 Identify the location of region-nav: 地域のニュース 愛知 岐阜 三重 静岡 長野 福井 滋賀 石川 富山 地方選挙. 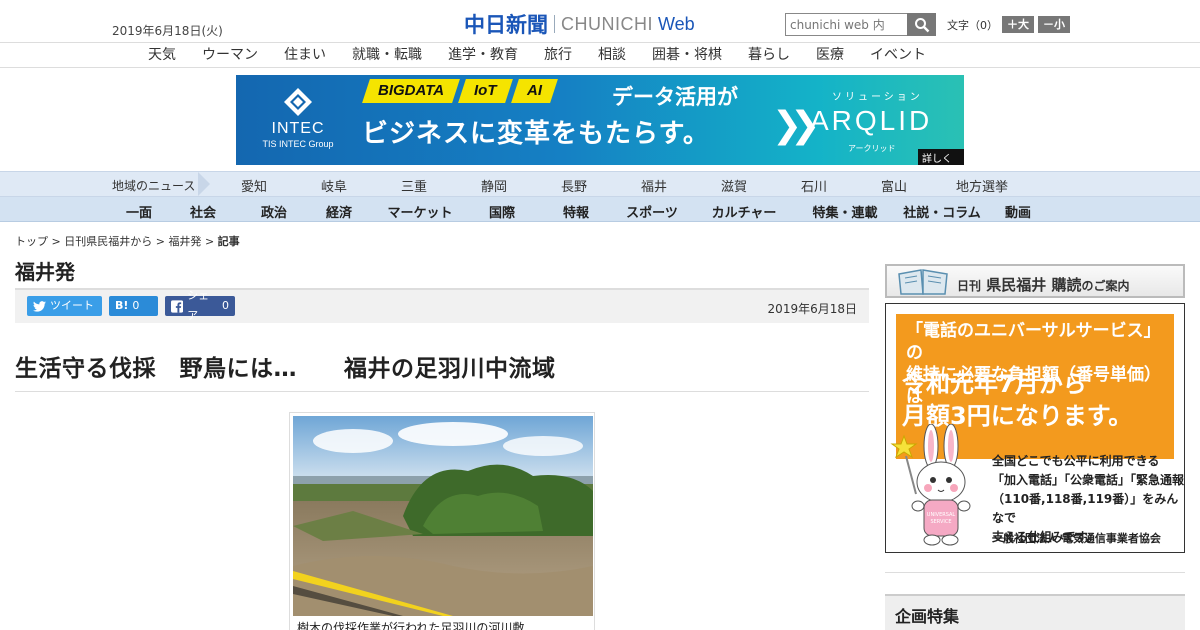
(600, 184).